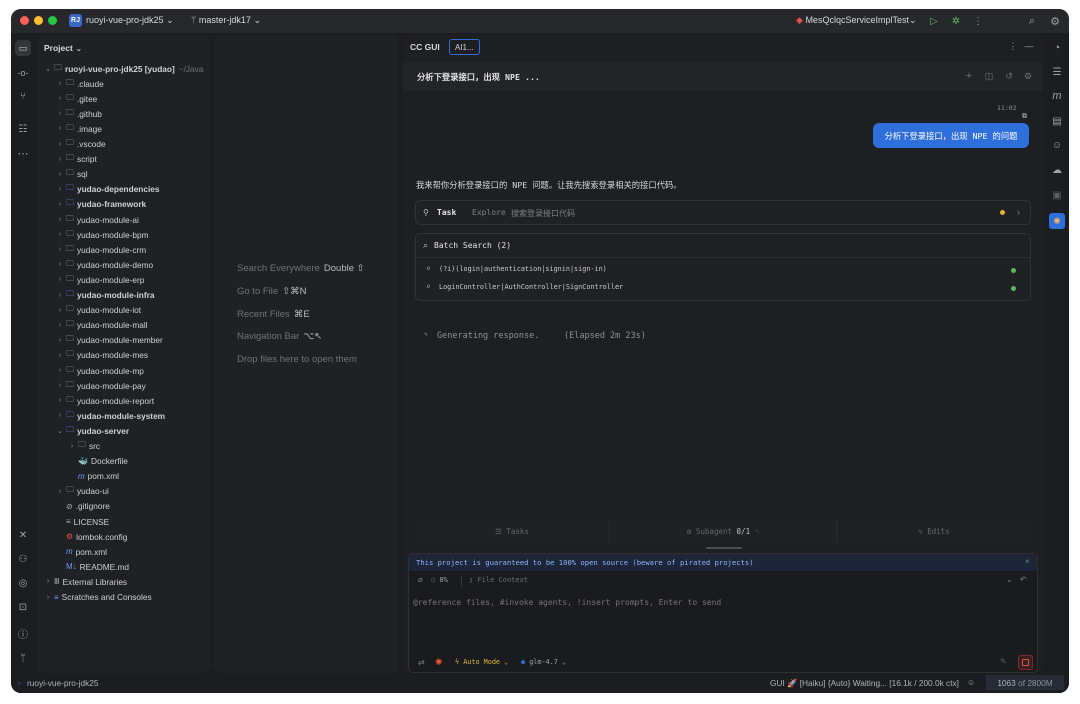 This screenshot has height=704, width=1080. What do you see at coordinates (71, 144) in the screenshot?
I see `tree-item: › 🗀 .vscode` at bounding box center [71, 144].